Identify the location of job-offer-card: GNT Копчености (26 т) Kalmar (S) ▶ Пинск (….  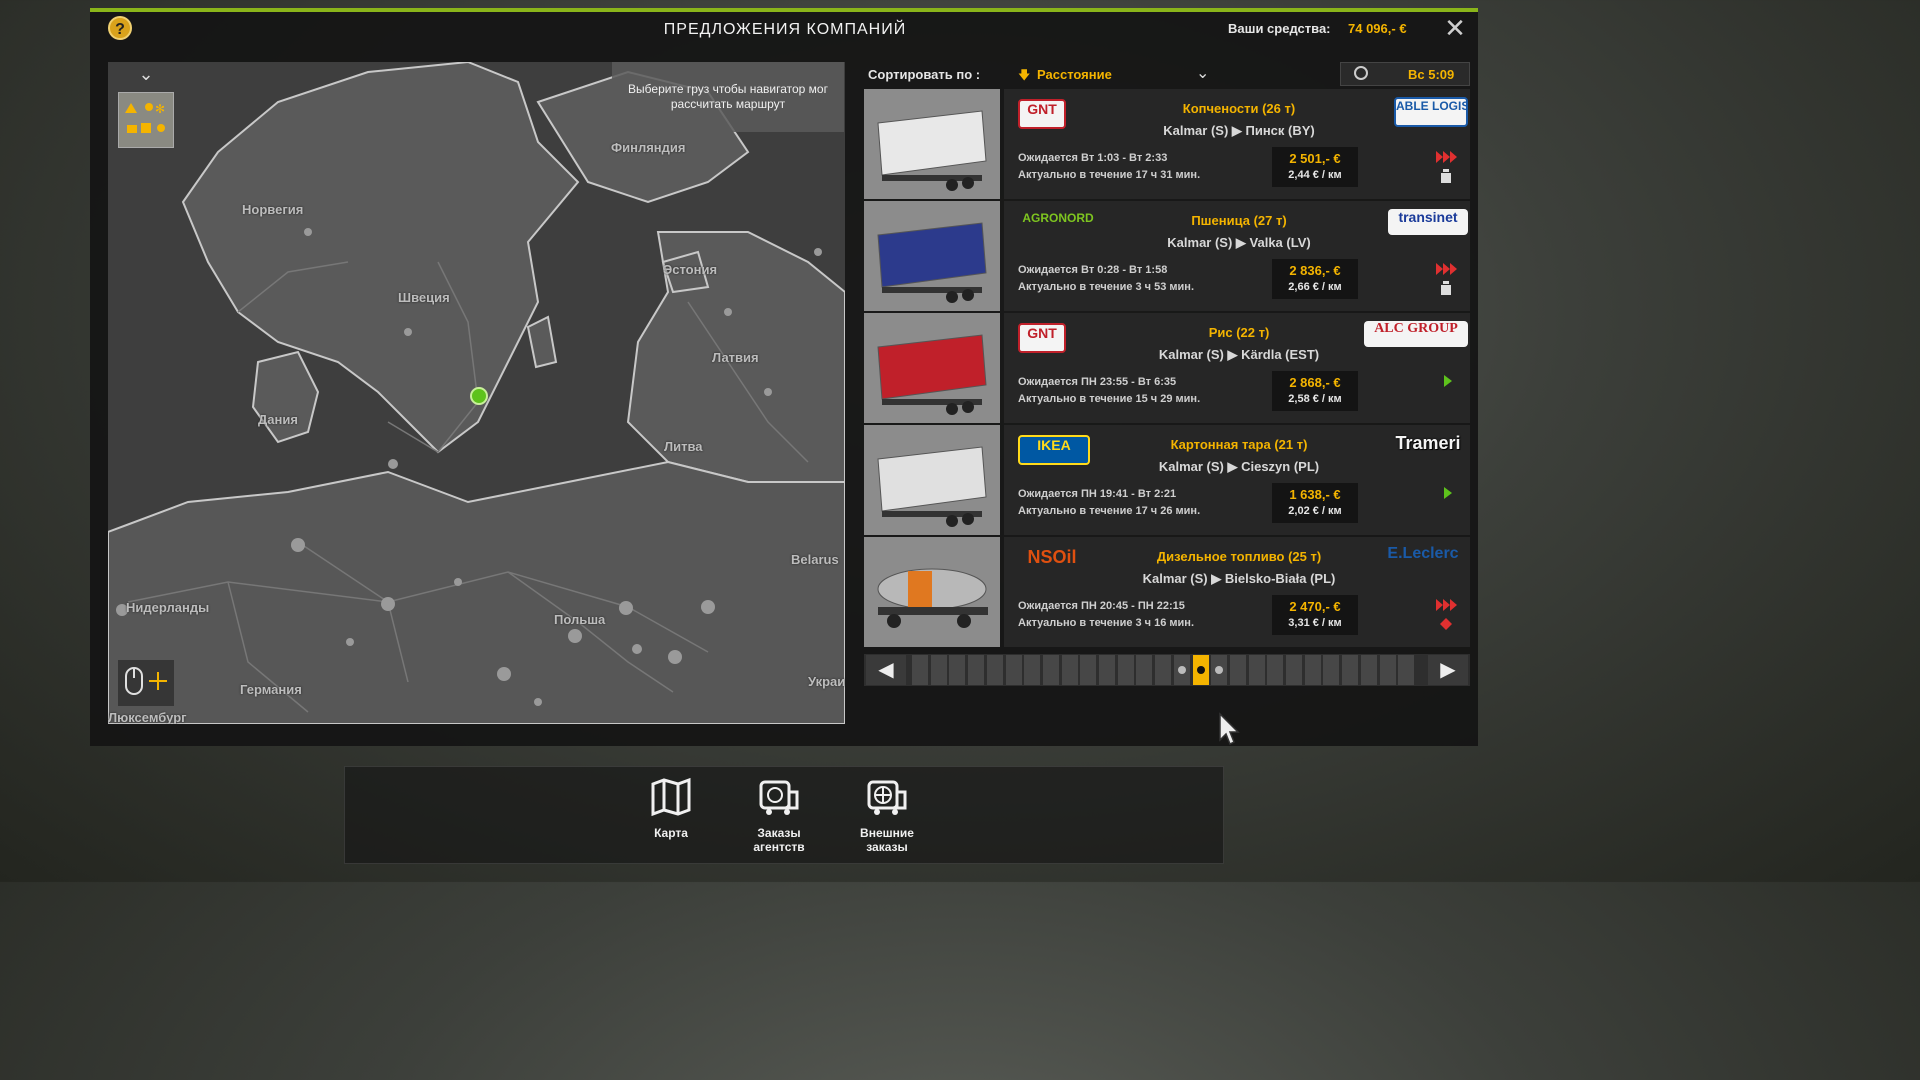
(1167, 144).